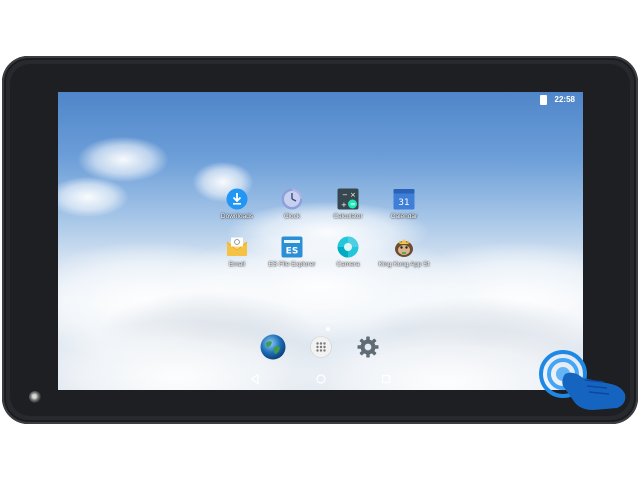 Image resolution: width=640 pixels, height=480 pixels. I want to click on svg-text: ES, so click(292, 252).